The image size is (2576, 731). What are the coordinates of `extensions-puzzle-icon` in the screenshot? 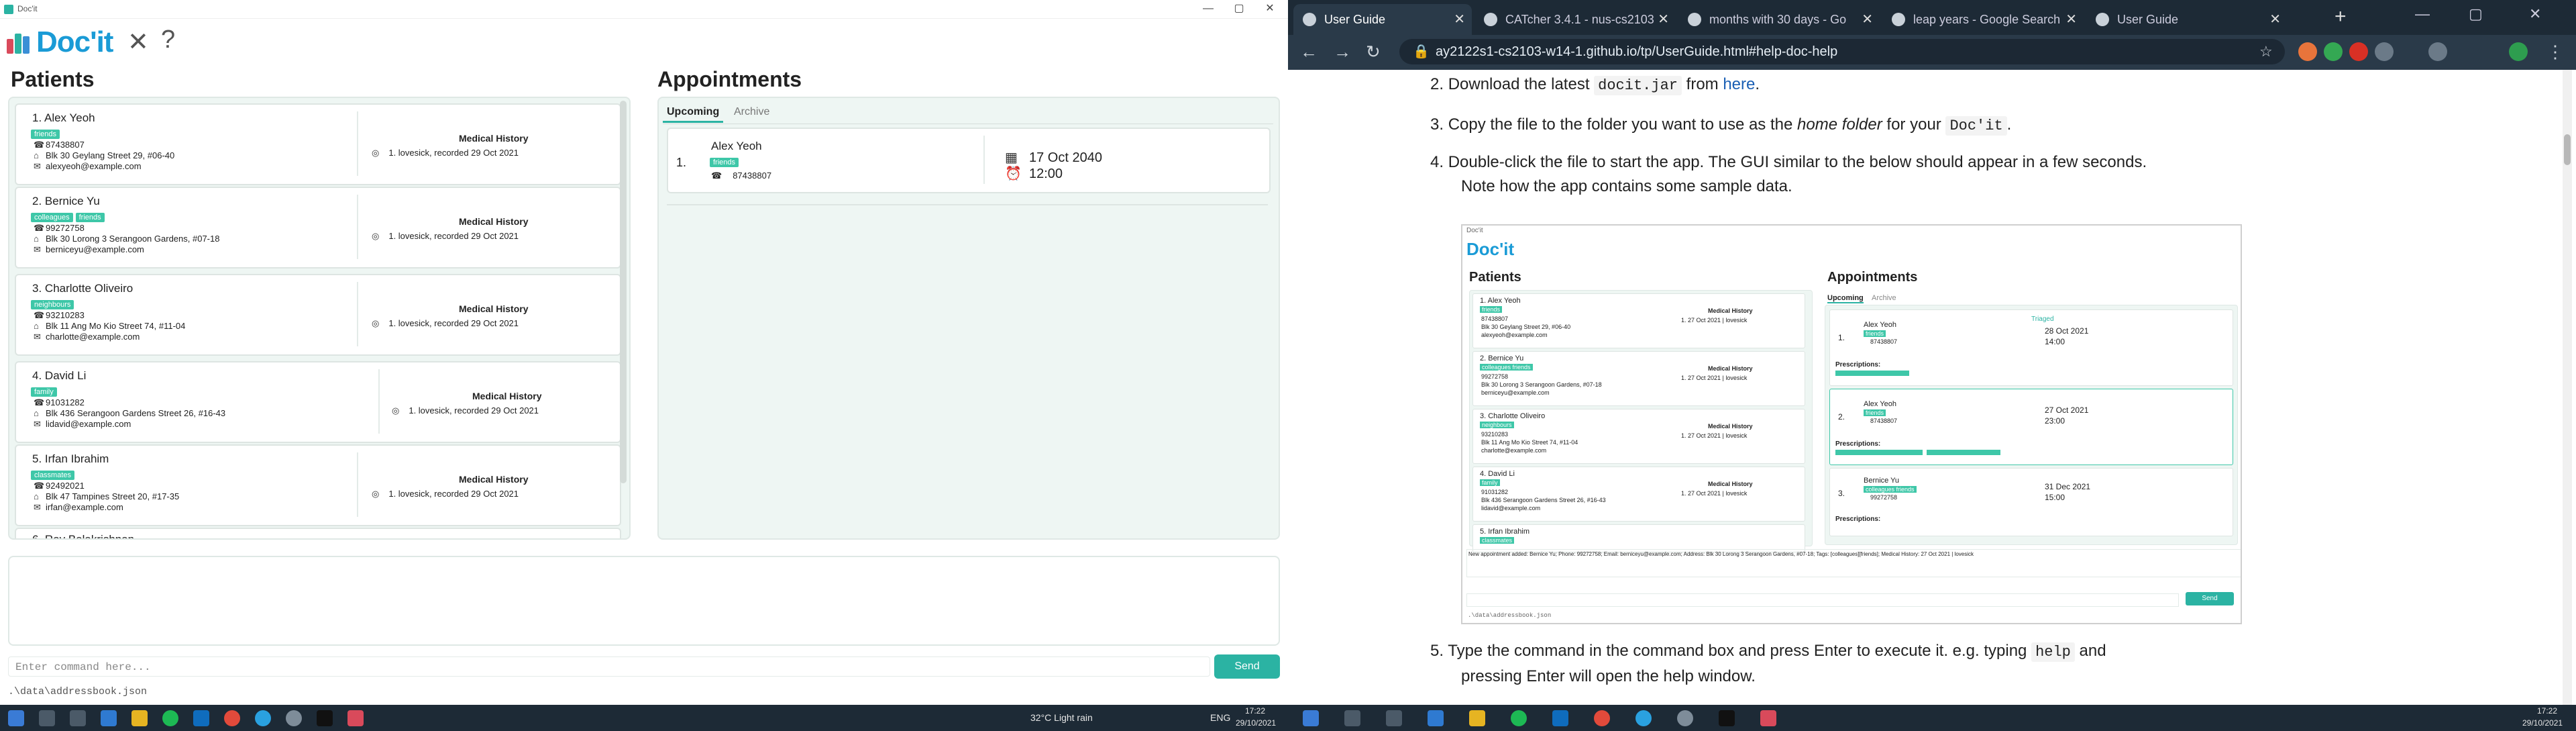 It's located at (2384, 51).